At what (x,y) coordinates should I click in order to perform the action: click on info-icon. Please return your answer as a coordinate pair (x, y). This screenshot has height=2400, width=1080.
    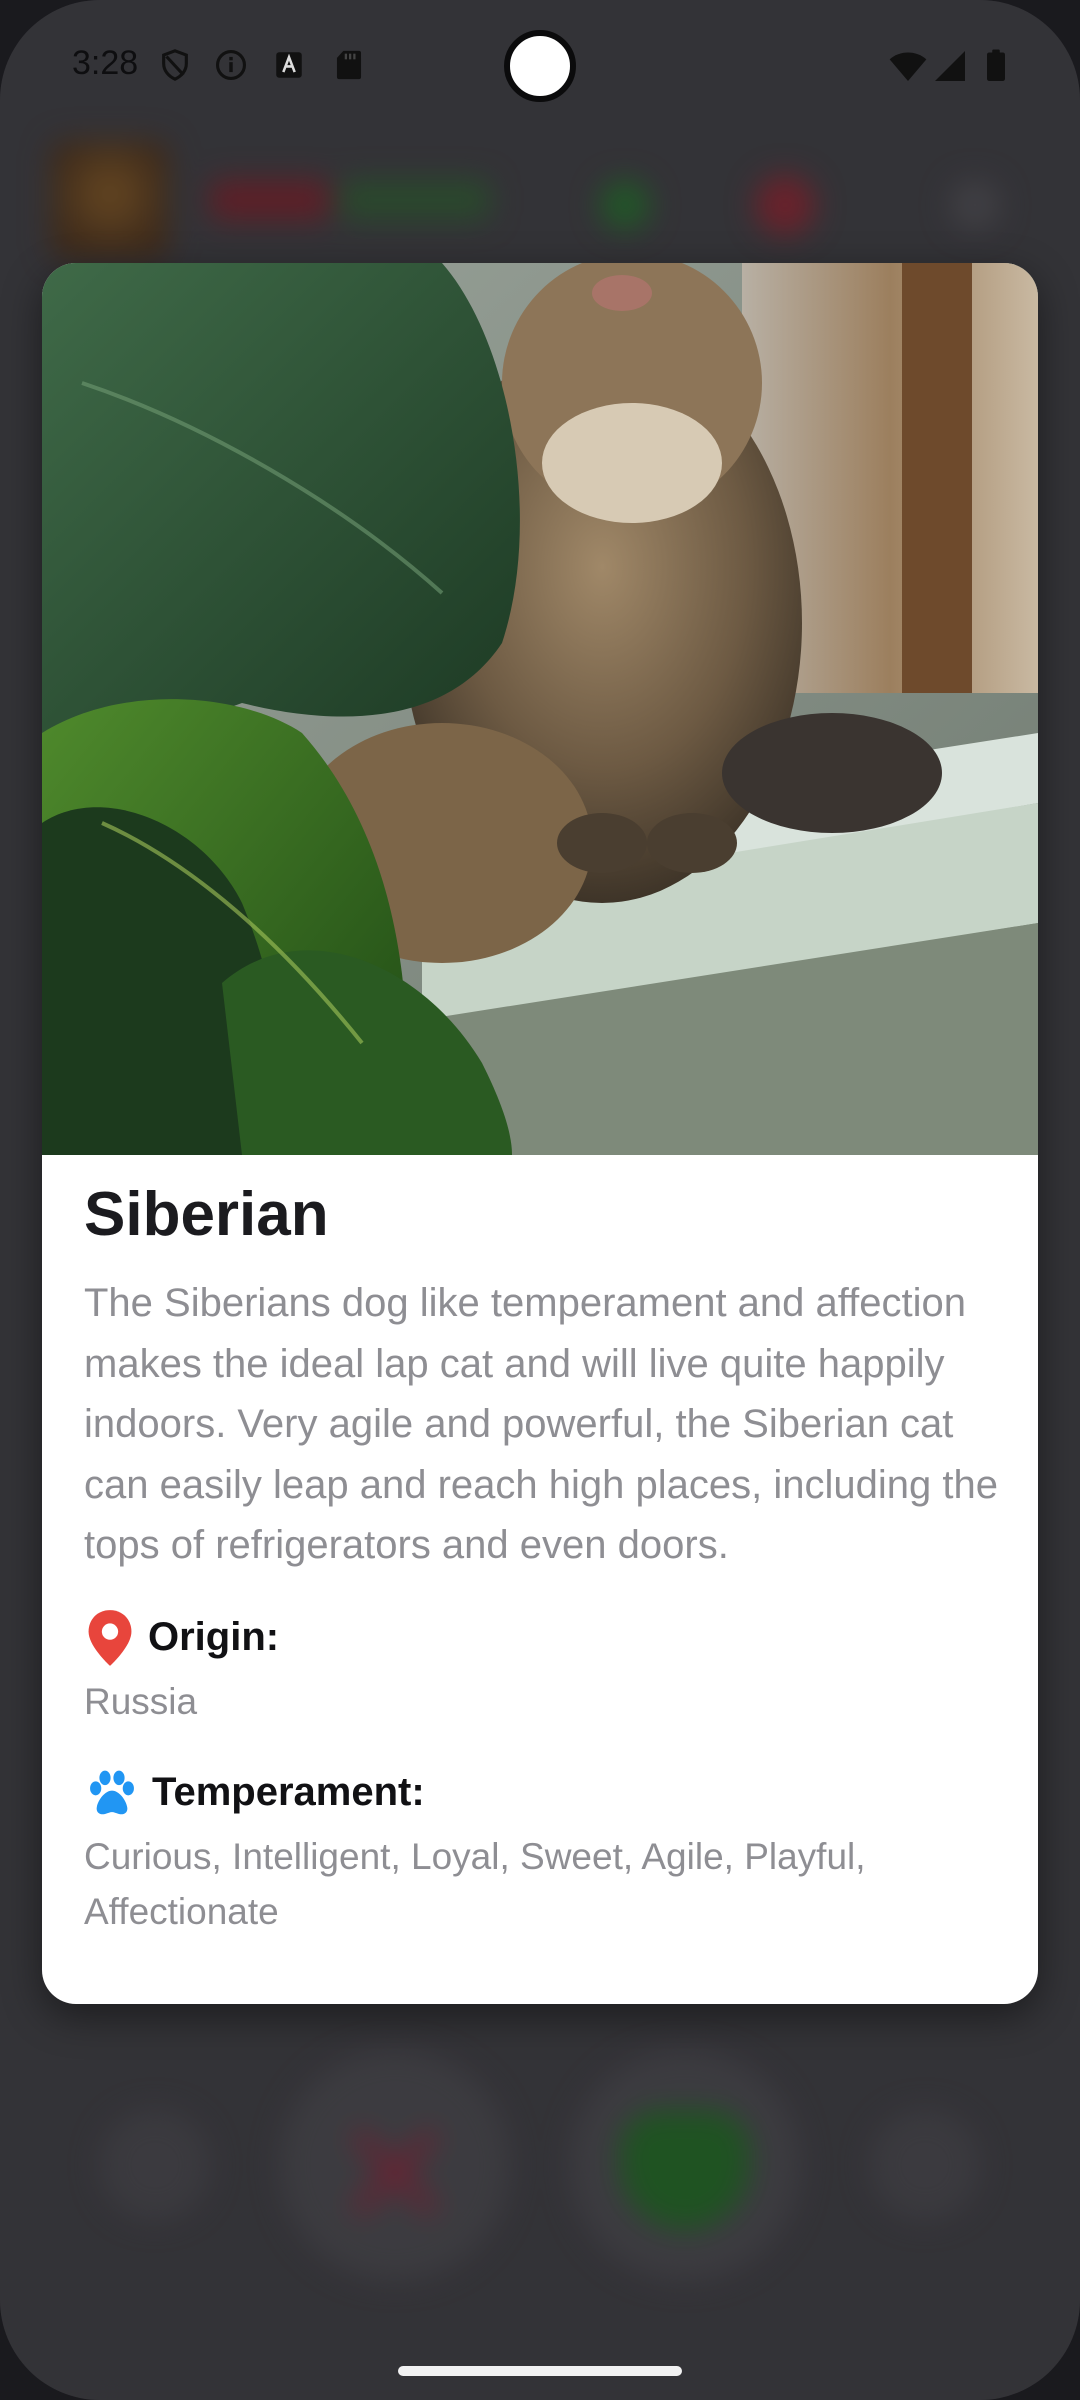
    Looking at the image, I should click on (231, 65).